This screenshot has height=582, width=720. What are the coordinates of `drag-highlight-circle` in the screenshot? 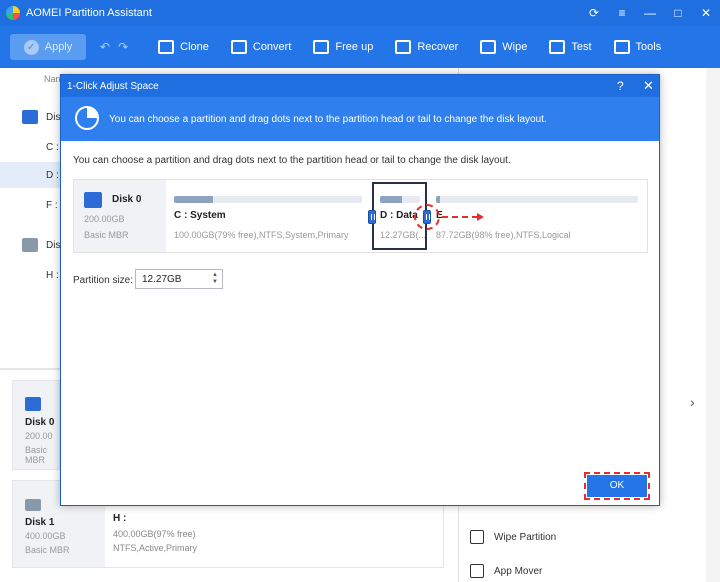 It's located at (427, 217).